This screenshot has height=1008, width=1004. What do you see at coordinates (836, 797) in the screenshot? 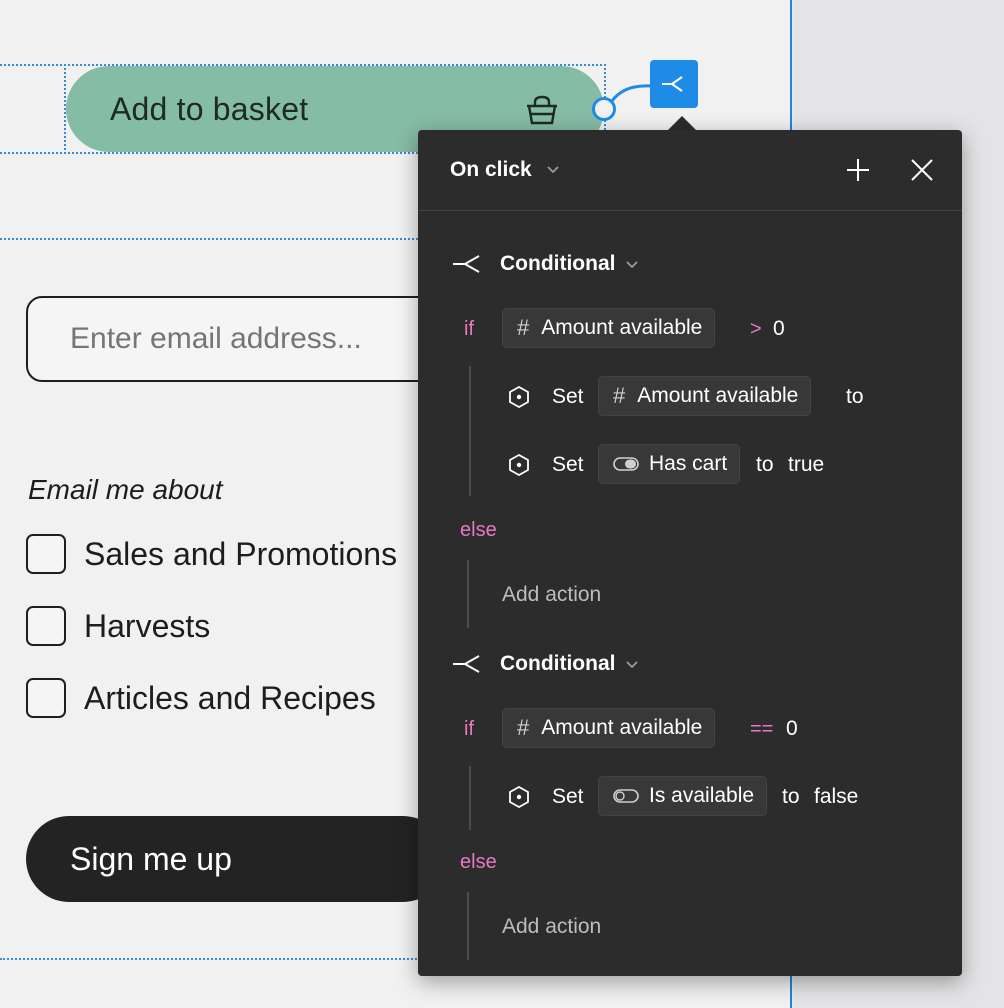
I see `action-value: false` at bounding box center [836, 797].